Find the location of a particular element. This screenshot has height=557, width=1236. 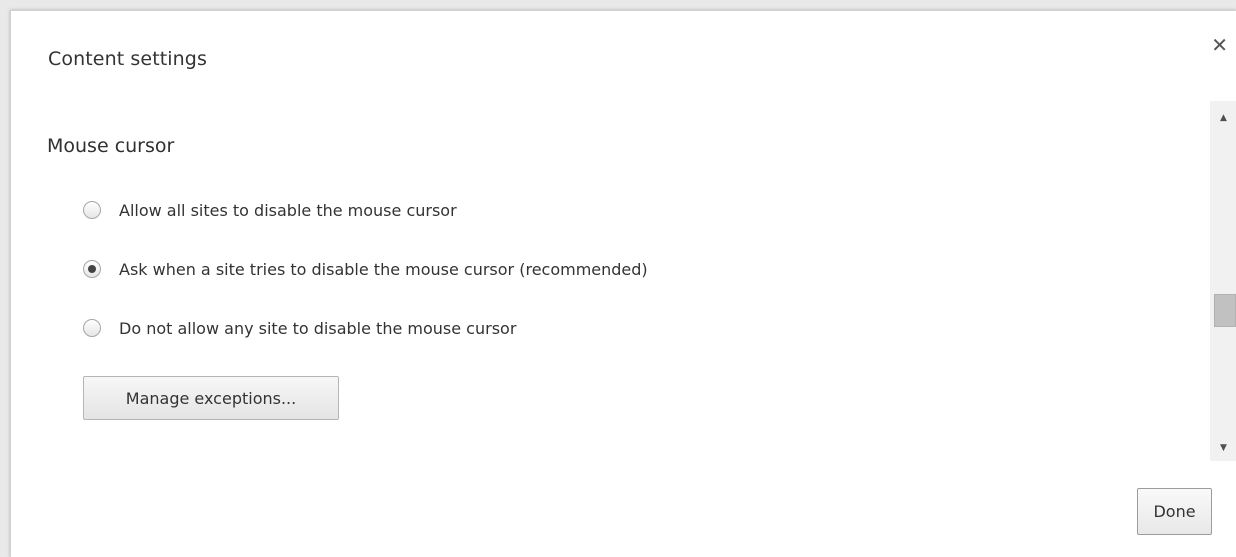

close-icon: ✕ is located at coordinates (1219, 45).